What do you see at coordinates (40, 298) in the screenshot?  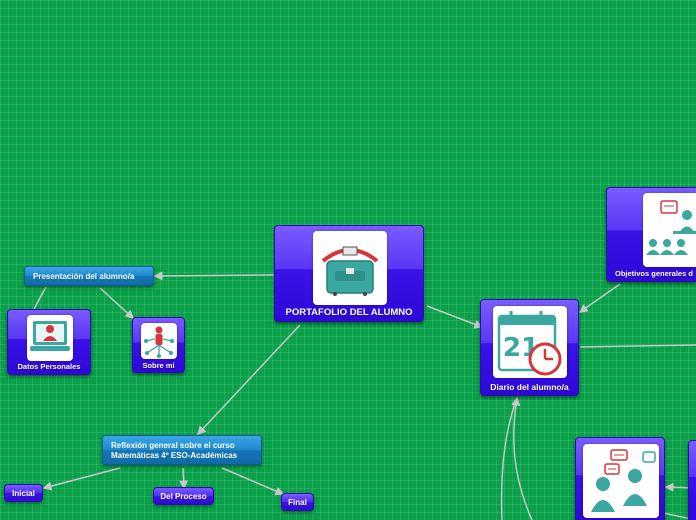 I see `link-presentation-personal` at bounding box center [40, 298].